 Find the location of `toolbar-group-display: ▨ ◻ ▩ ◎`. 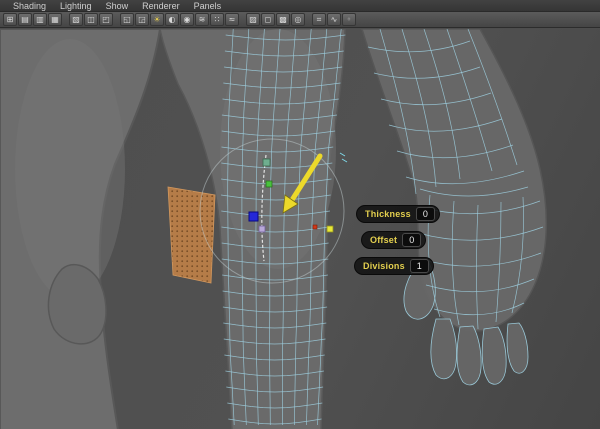

toolbar-group-display: ▨ ◻ ▩ ◎ is located at coordinates (276, 19).